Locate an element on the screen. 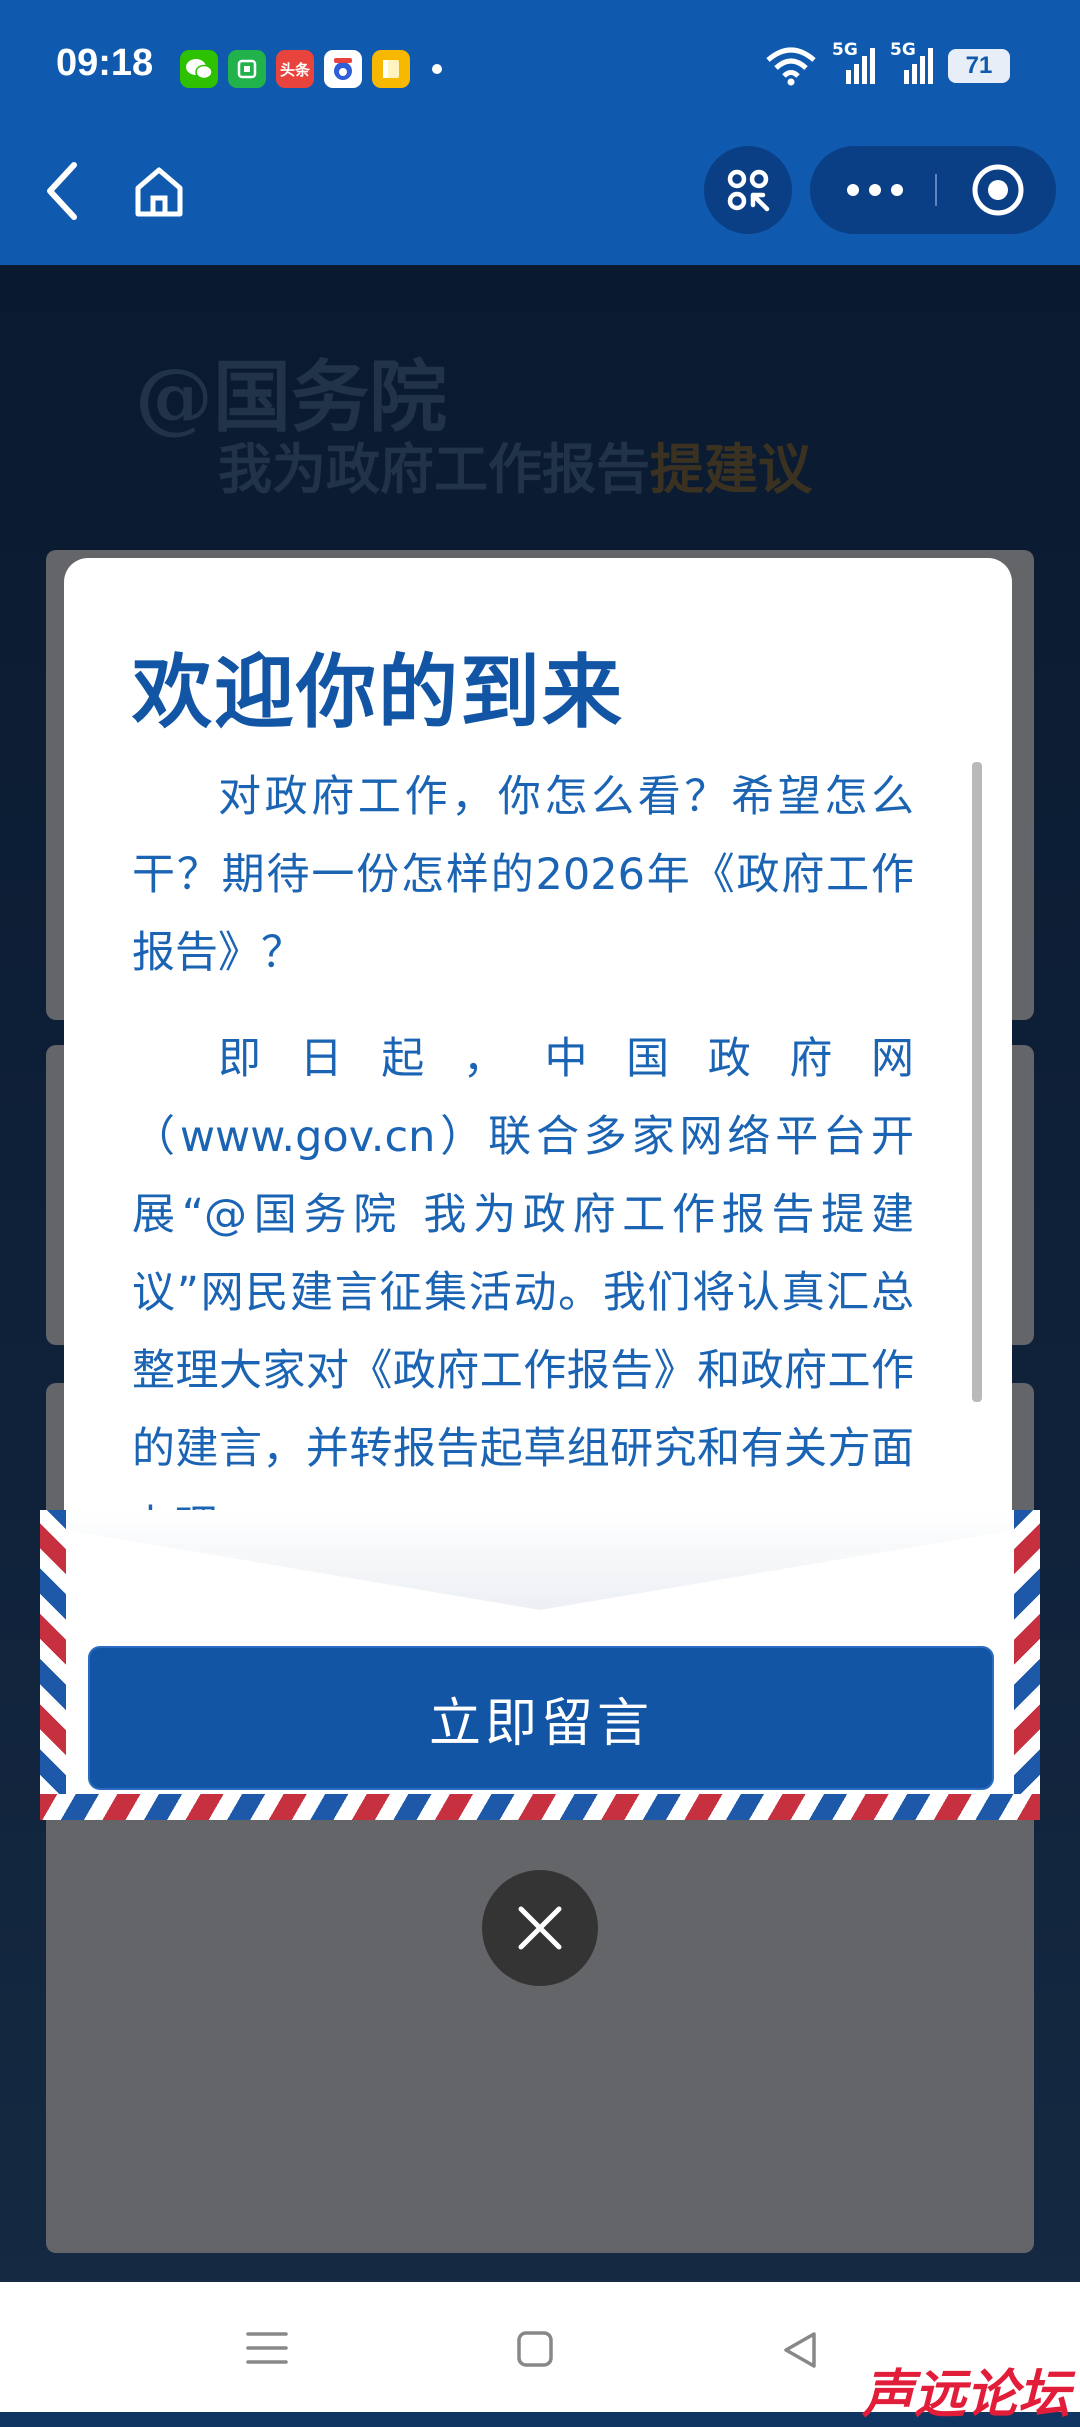 The image size is (1080, 2427). notification-icons: 头条 is located at coordinates (311, 69).